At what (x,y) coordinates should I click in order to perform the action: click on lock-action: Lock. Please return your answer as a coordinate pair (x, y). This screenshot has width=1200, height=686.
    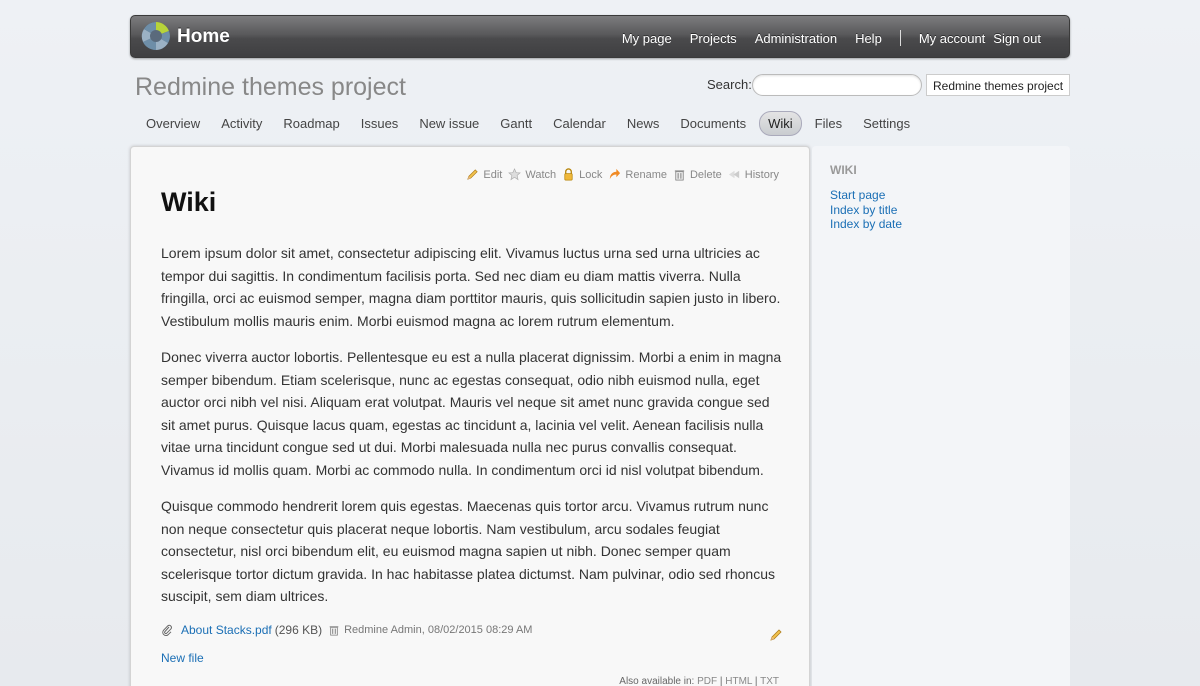
    Looking at the image, I should click on (582, 174).